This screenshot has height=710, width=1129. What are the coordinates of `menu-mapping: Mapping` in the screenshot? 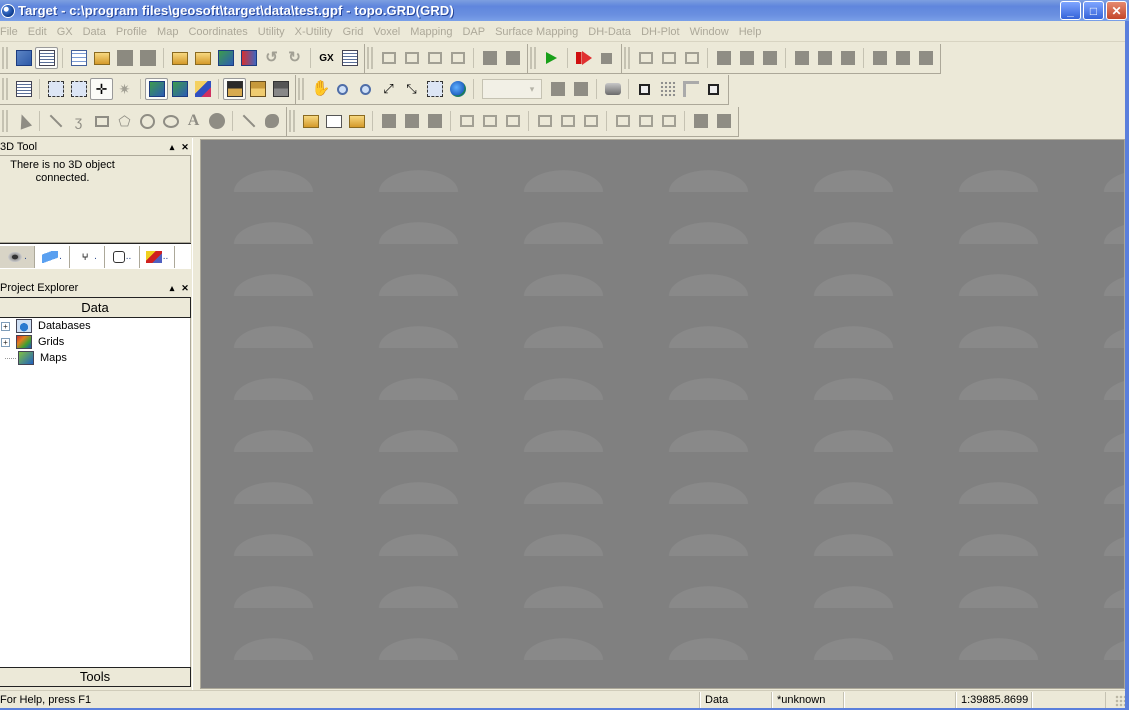 It's located at (431, 32).